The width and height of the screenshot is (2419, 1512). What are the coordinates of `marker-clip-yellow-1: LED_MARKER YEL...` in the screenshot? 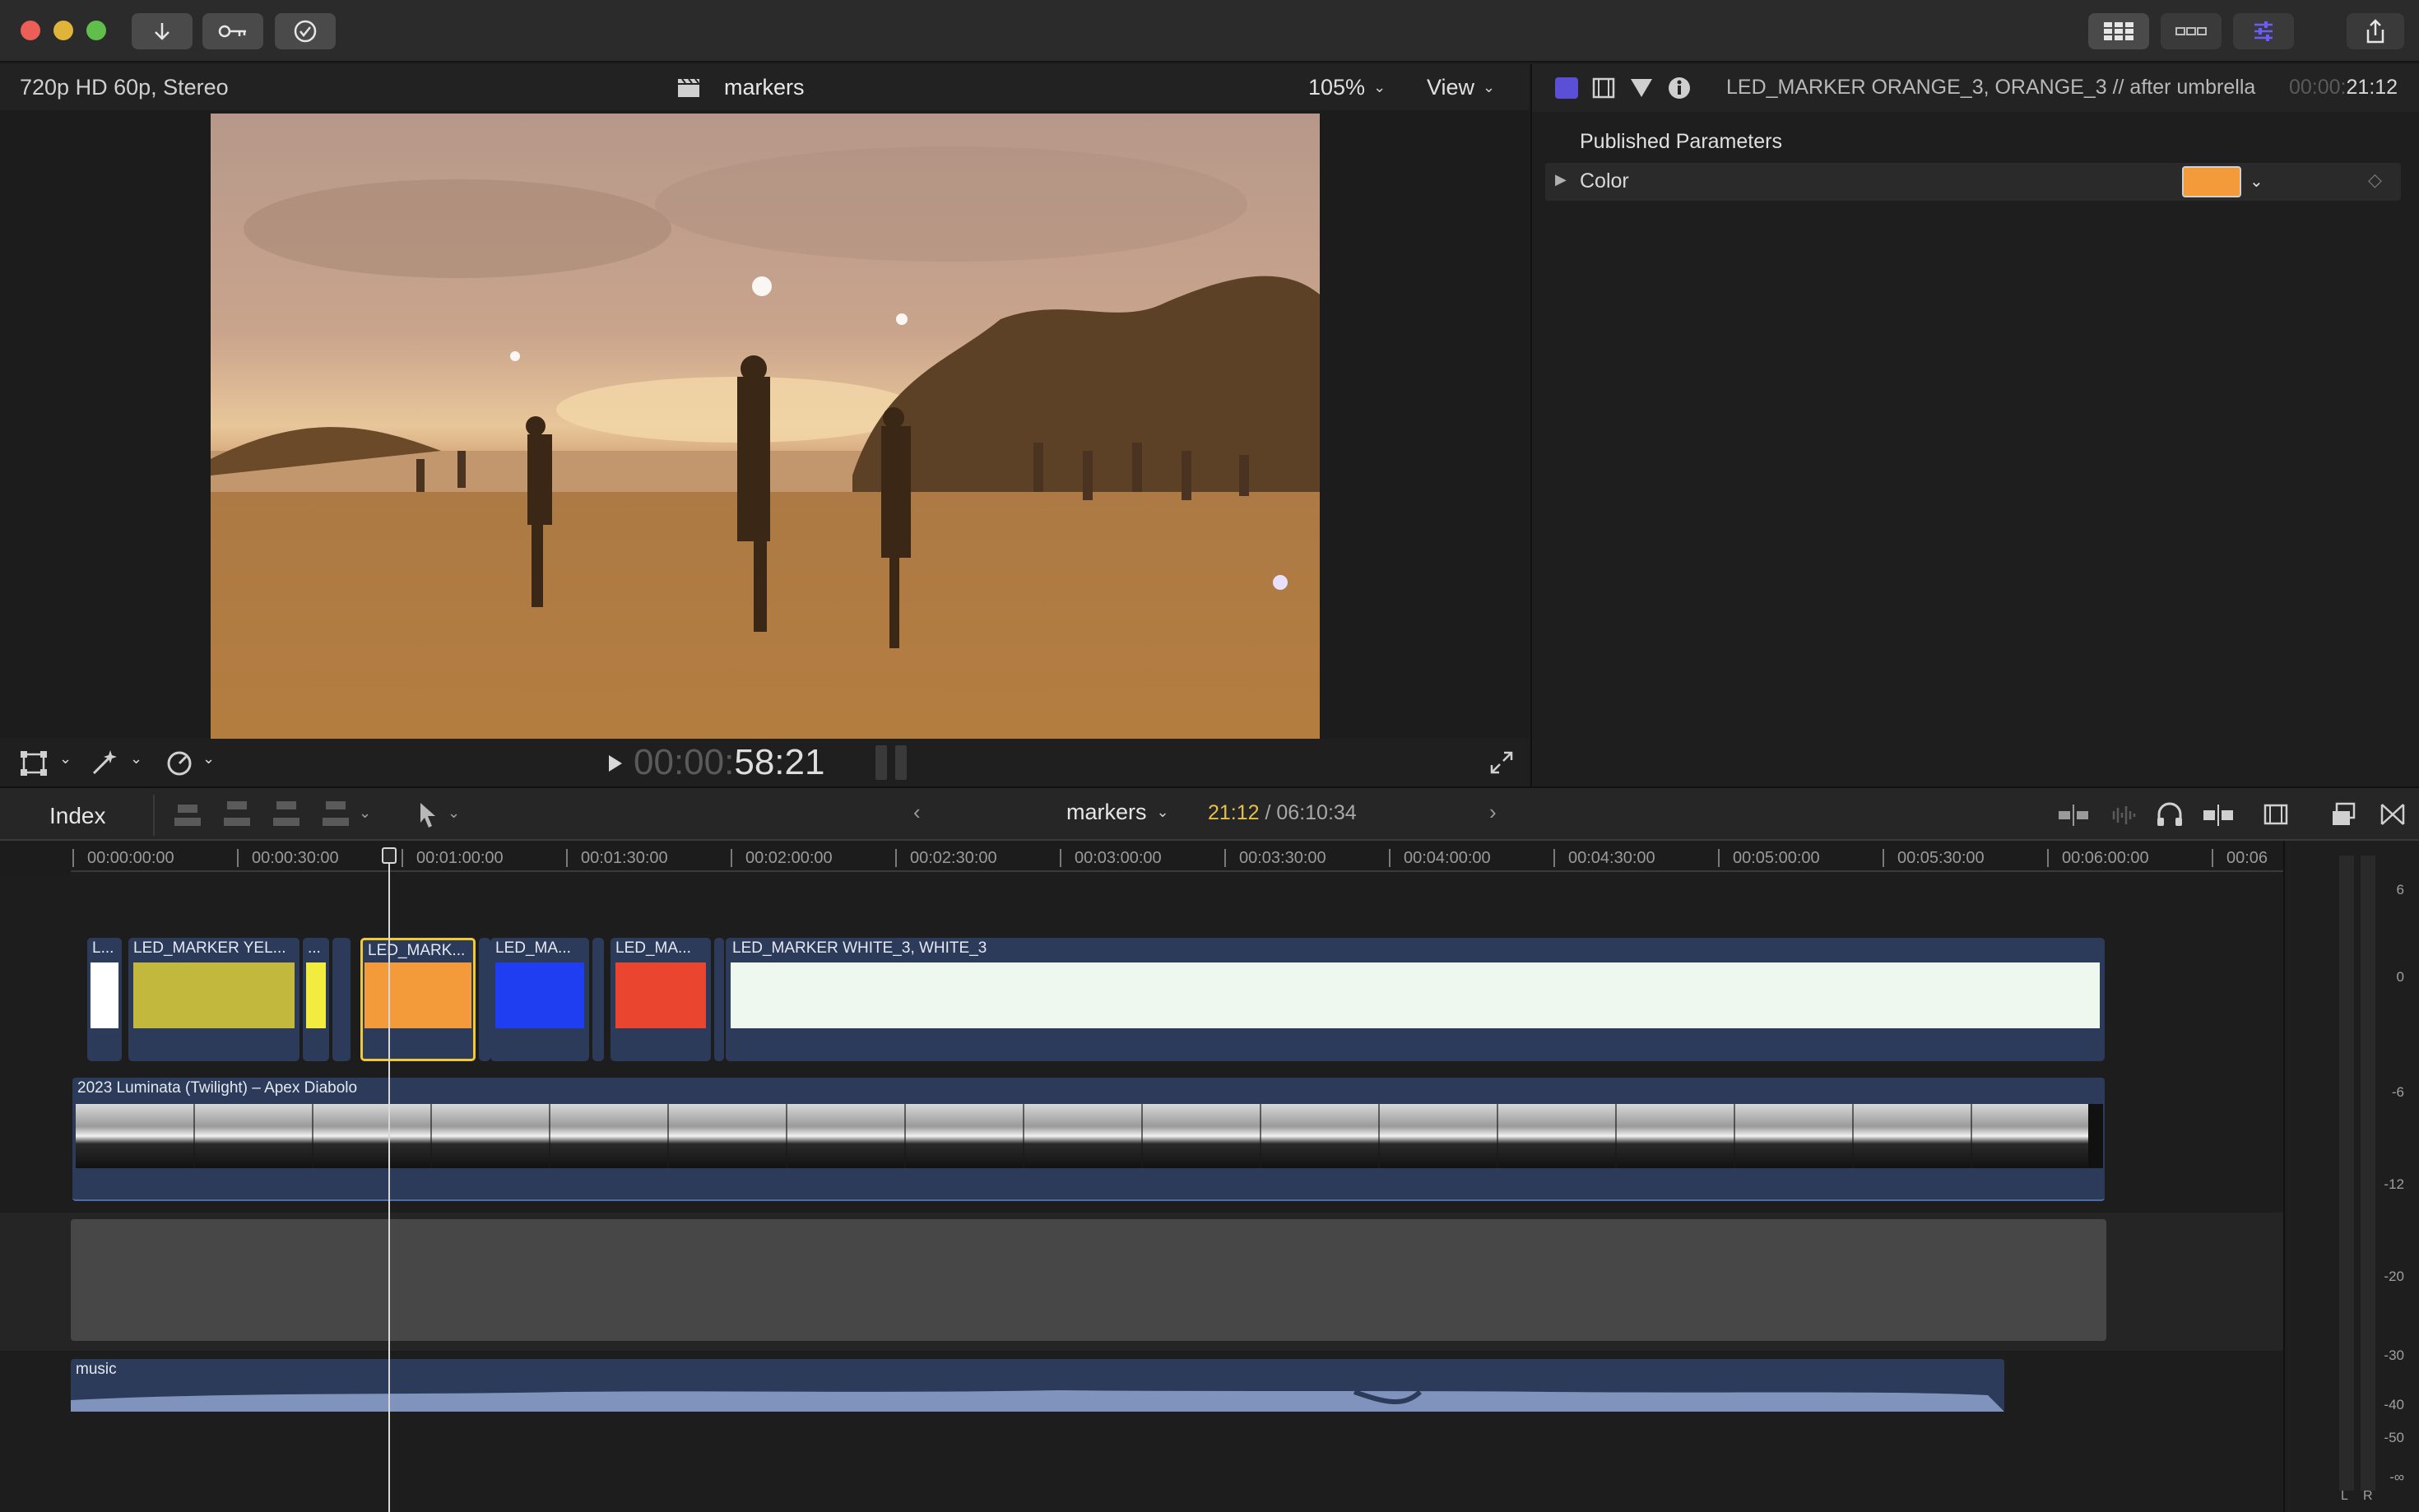 It's located at (213, 999).